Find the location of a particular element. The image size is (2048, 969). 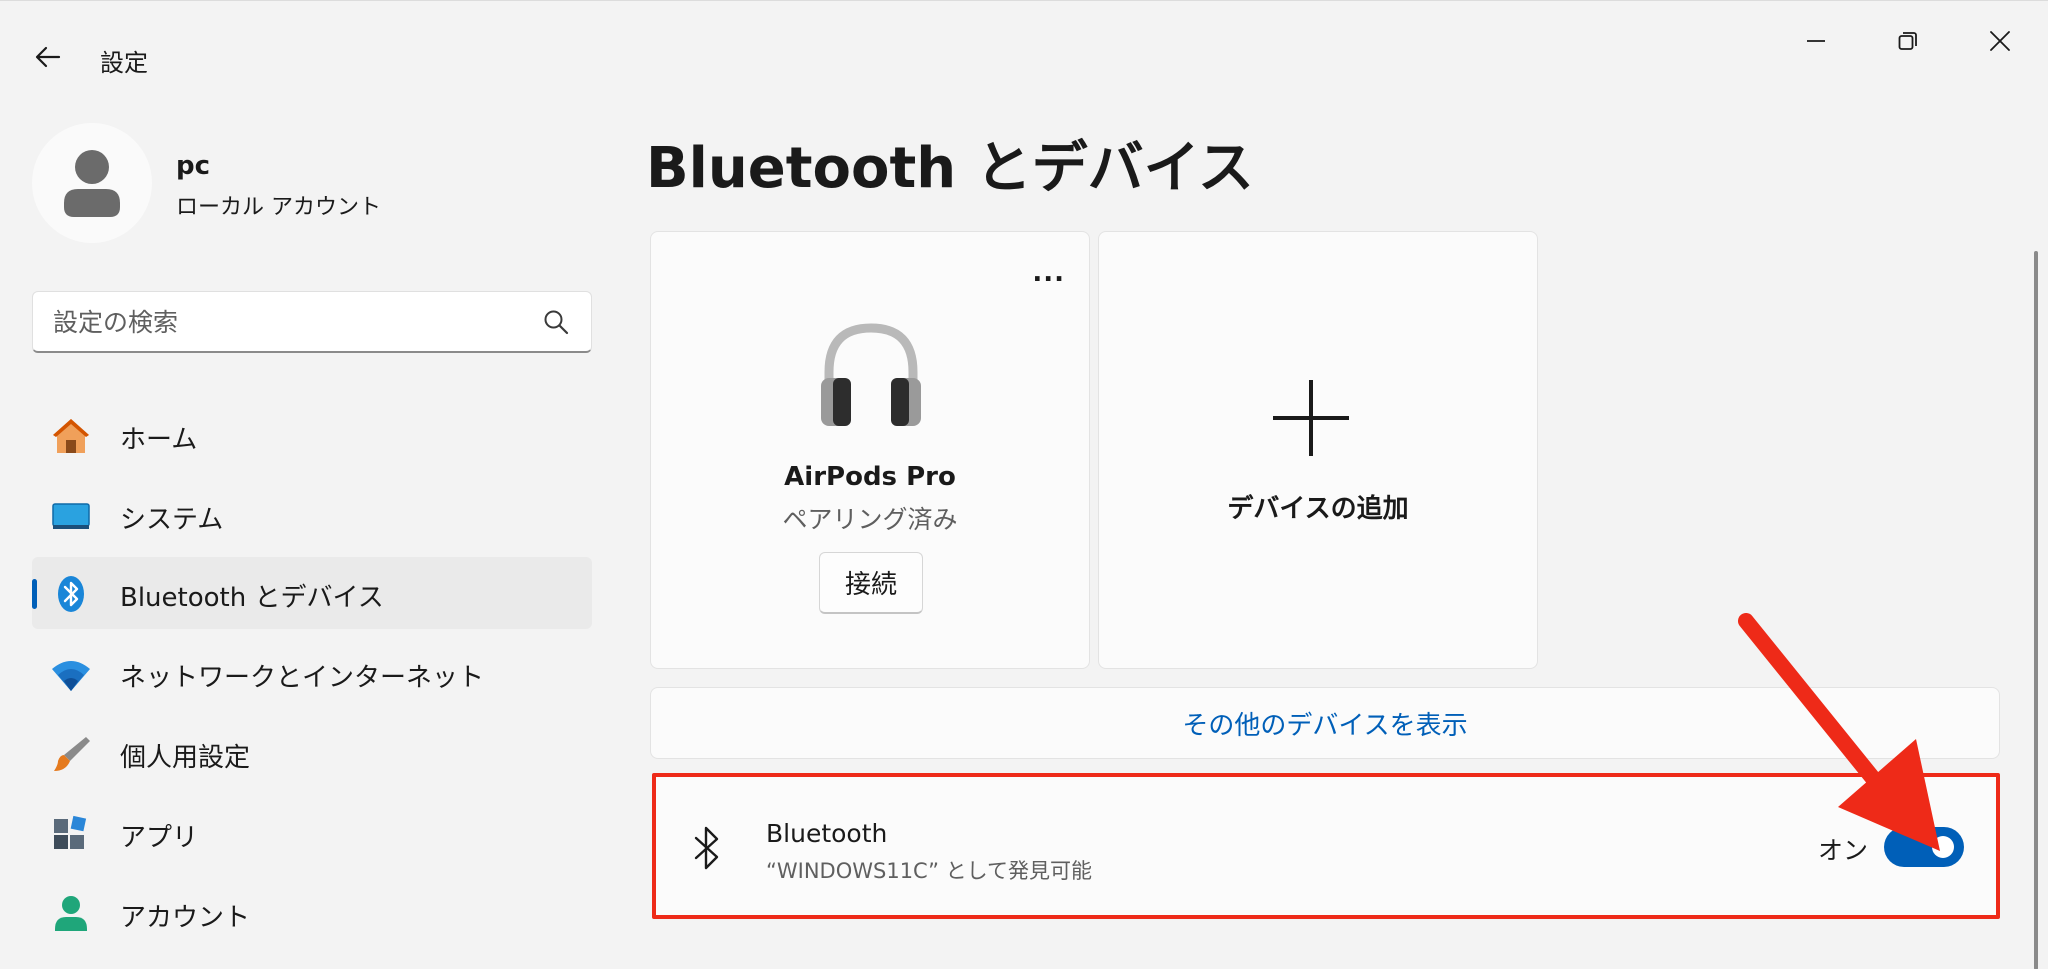

sidebar-item-label: アプリ is located at coordinates (159, 838).